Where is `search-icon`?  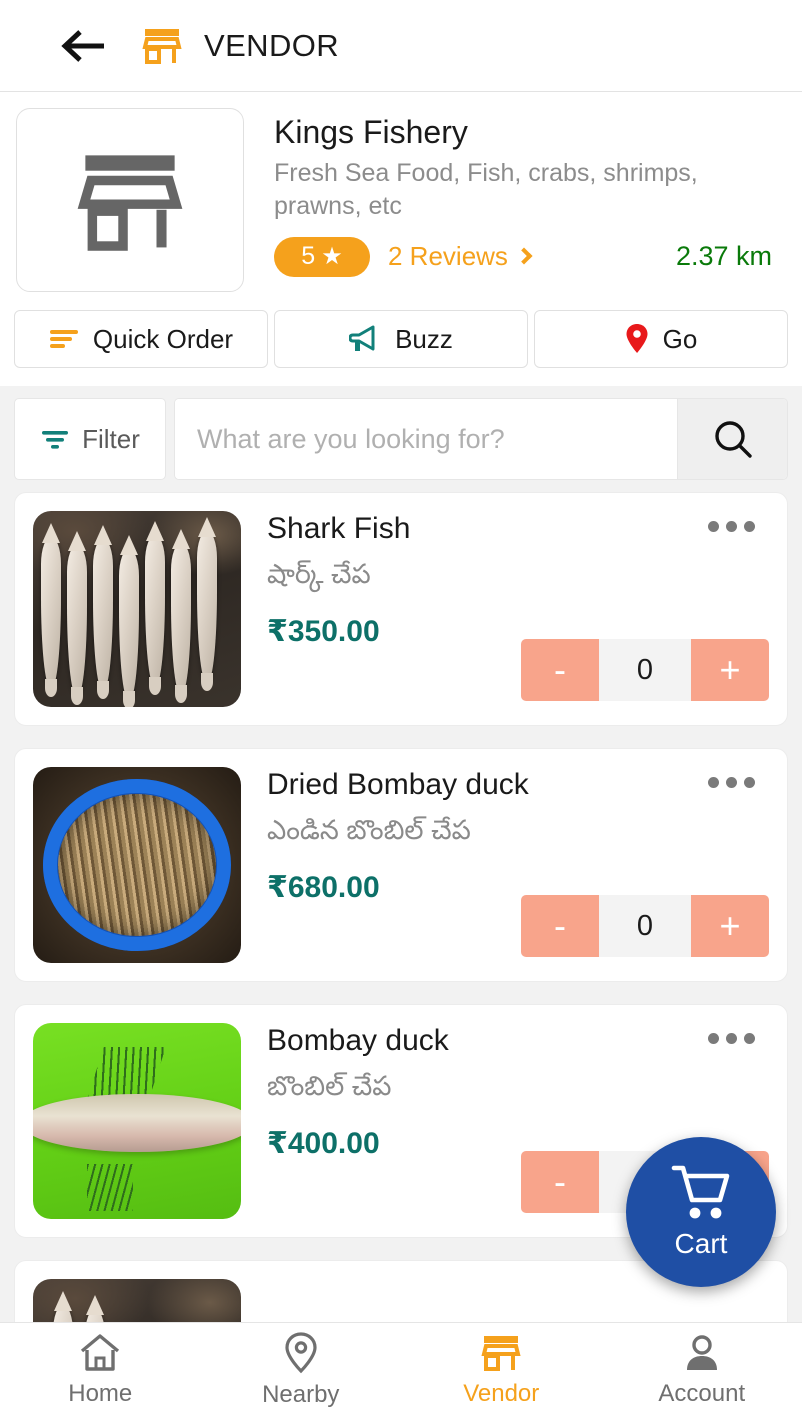
search-icon is located at coordinates (733, 439).